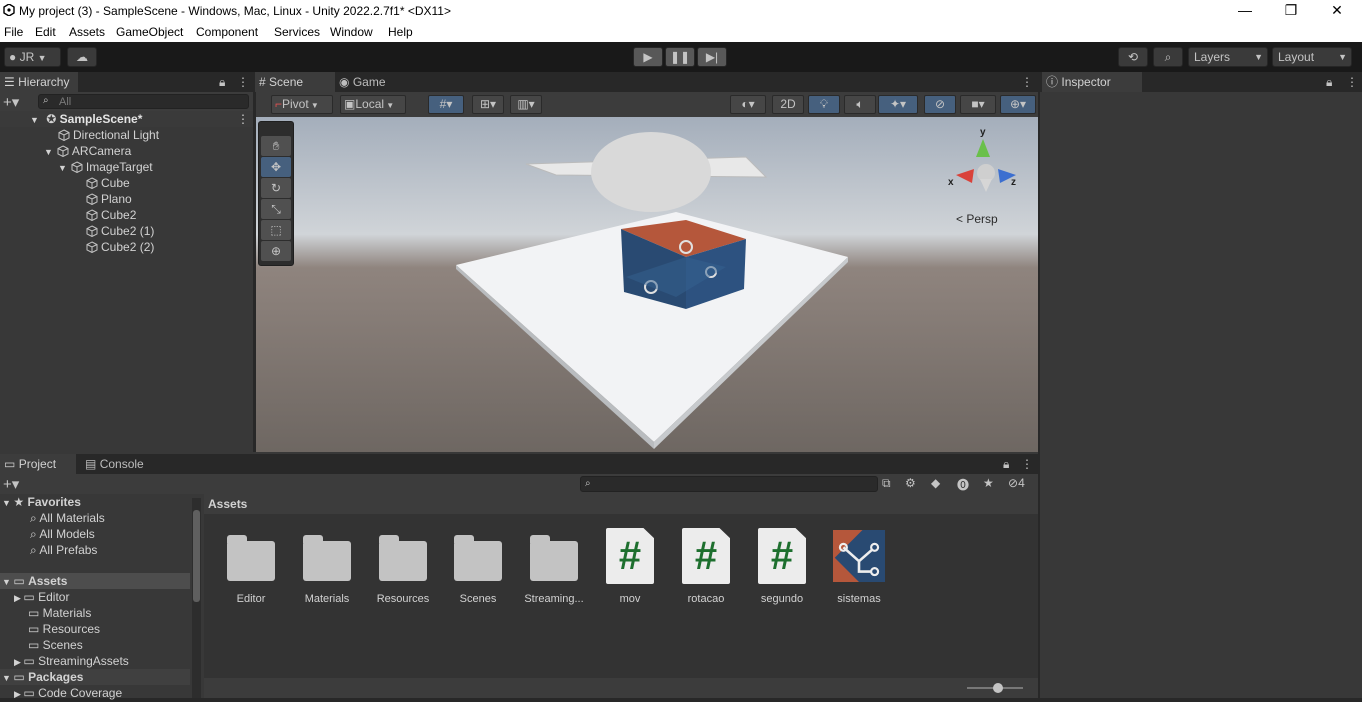 The height and width of the screenshot is (702, 1362). I want to click on packages-header: ▼ ▭ Packages, so click(95, 677).